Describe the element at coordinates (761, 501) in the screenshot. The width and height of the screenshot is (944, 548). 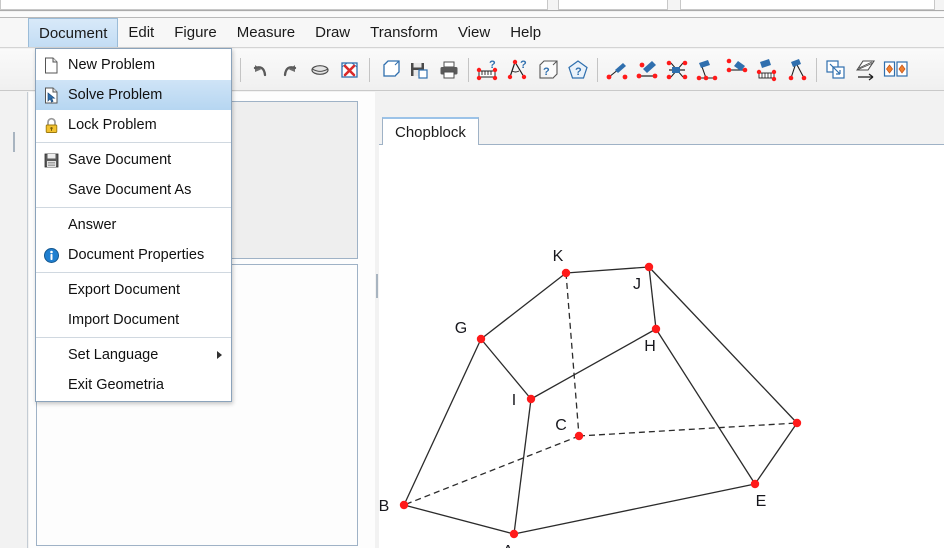
I see `figure-vertex-label-E: E` at that location.